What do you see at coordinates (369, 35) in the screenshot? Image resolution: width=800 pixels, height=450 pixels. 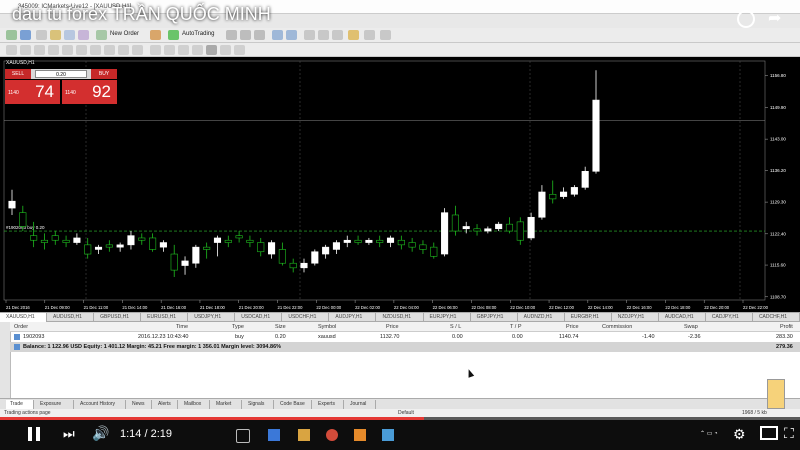 I see `periods-icon` at bounding box center [369, 35].